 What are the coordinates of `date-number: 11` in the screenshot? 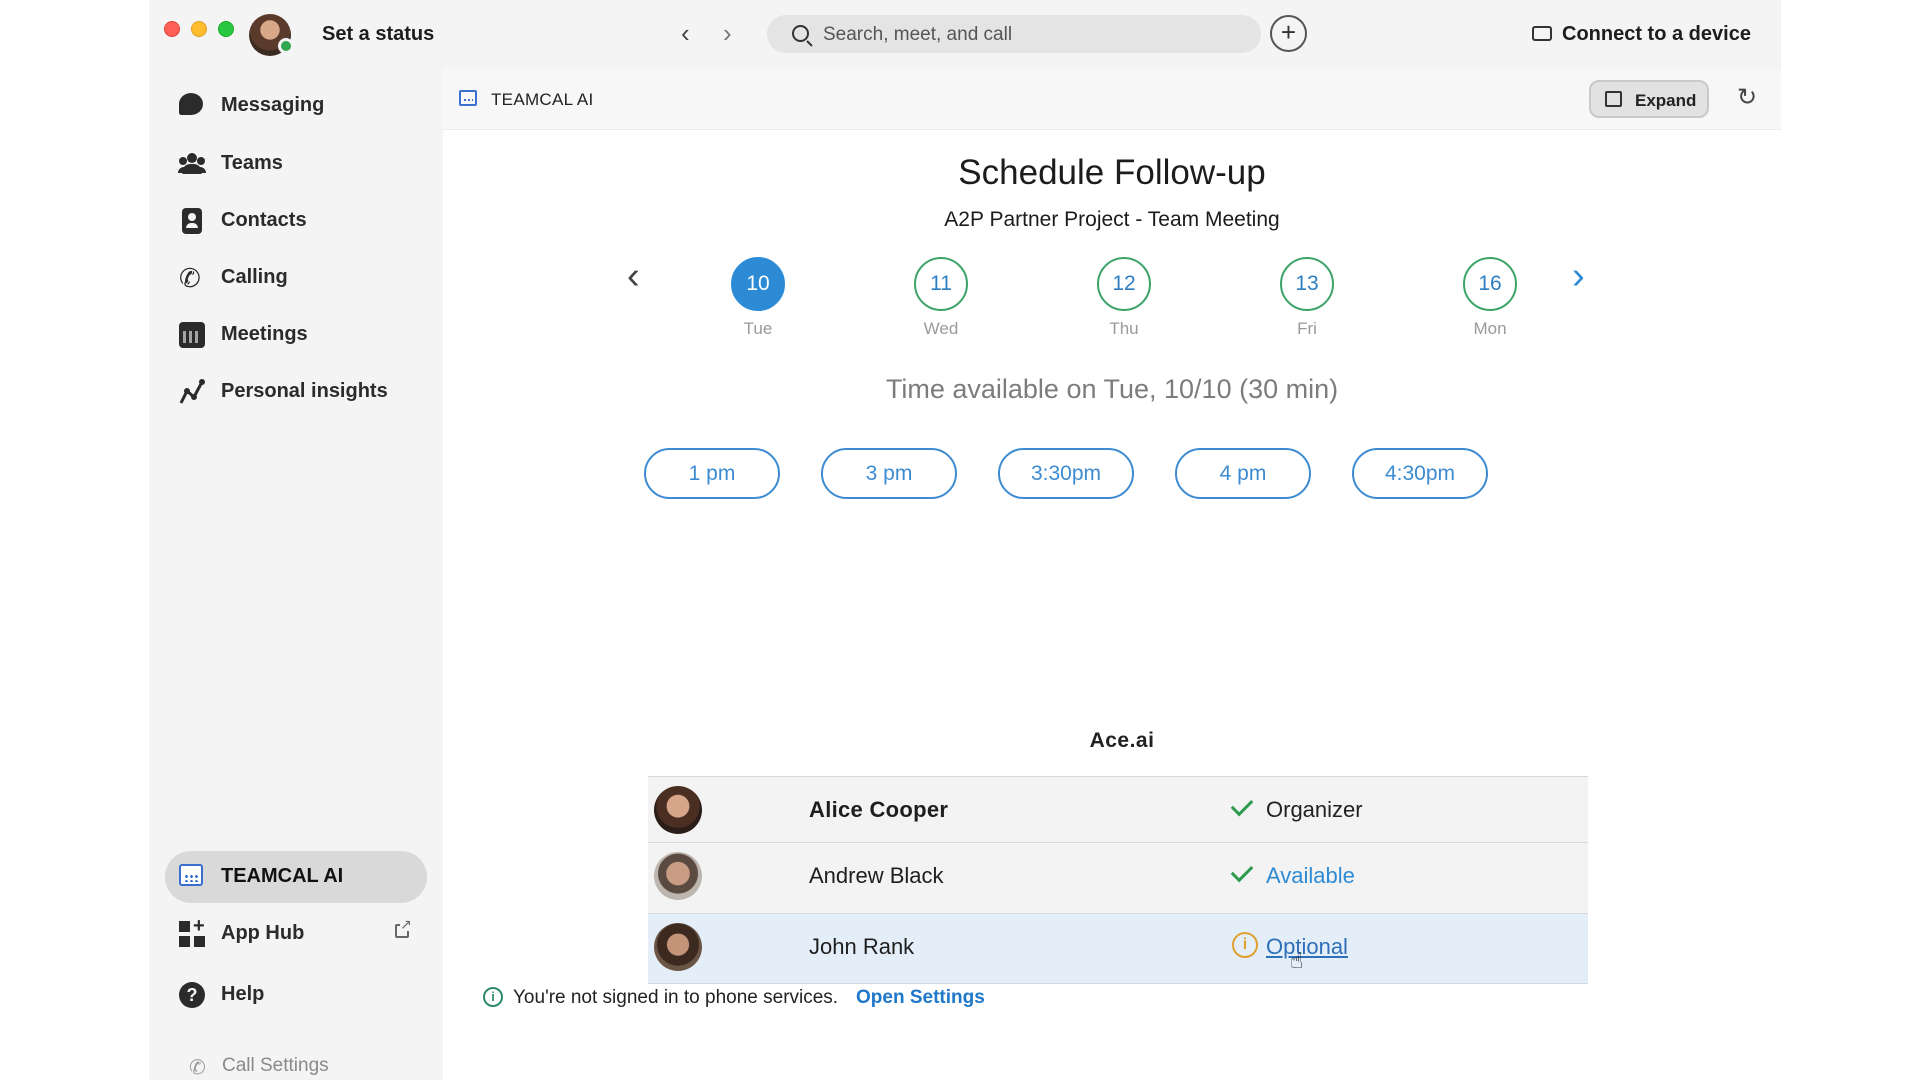 It's located at (941, 284).